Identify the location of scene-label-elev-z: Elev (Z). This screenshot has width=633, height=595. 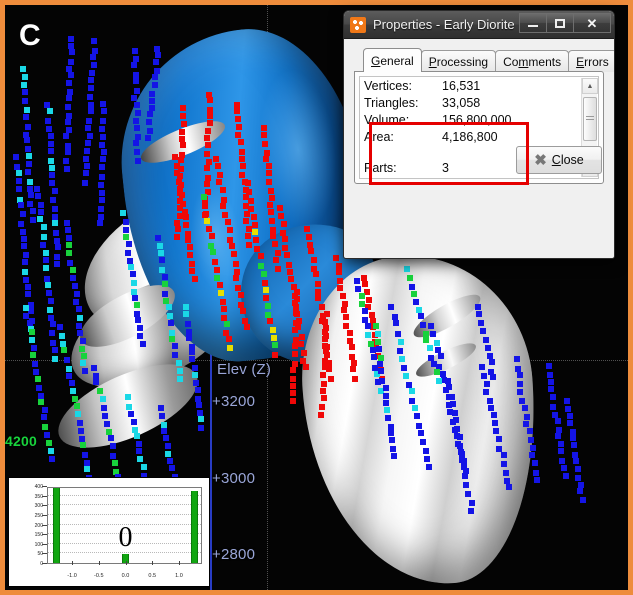
(244, 369).